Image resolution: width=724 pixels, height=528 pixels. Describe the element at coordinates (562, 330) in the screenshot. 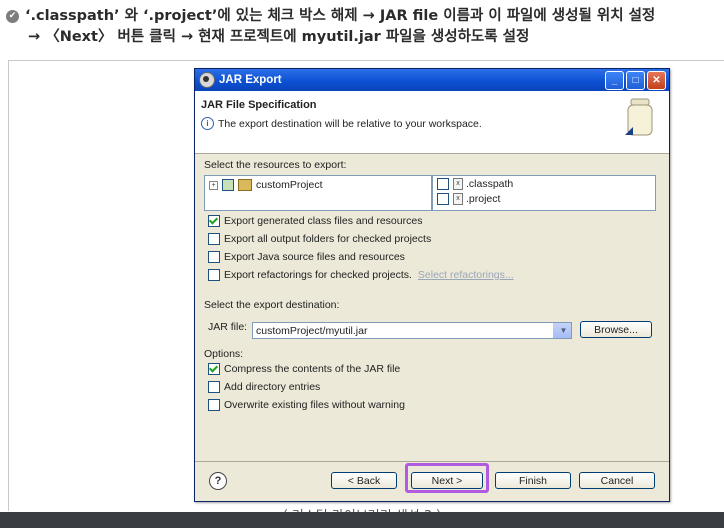

I see `chevron-down-icon: ▼` at that location.